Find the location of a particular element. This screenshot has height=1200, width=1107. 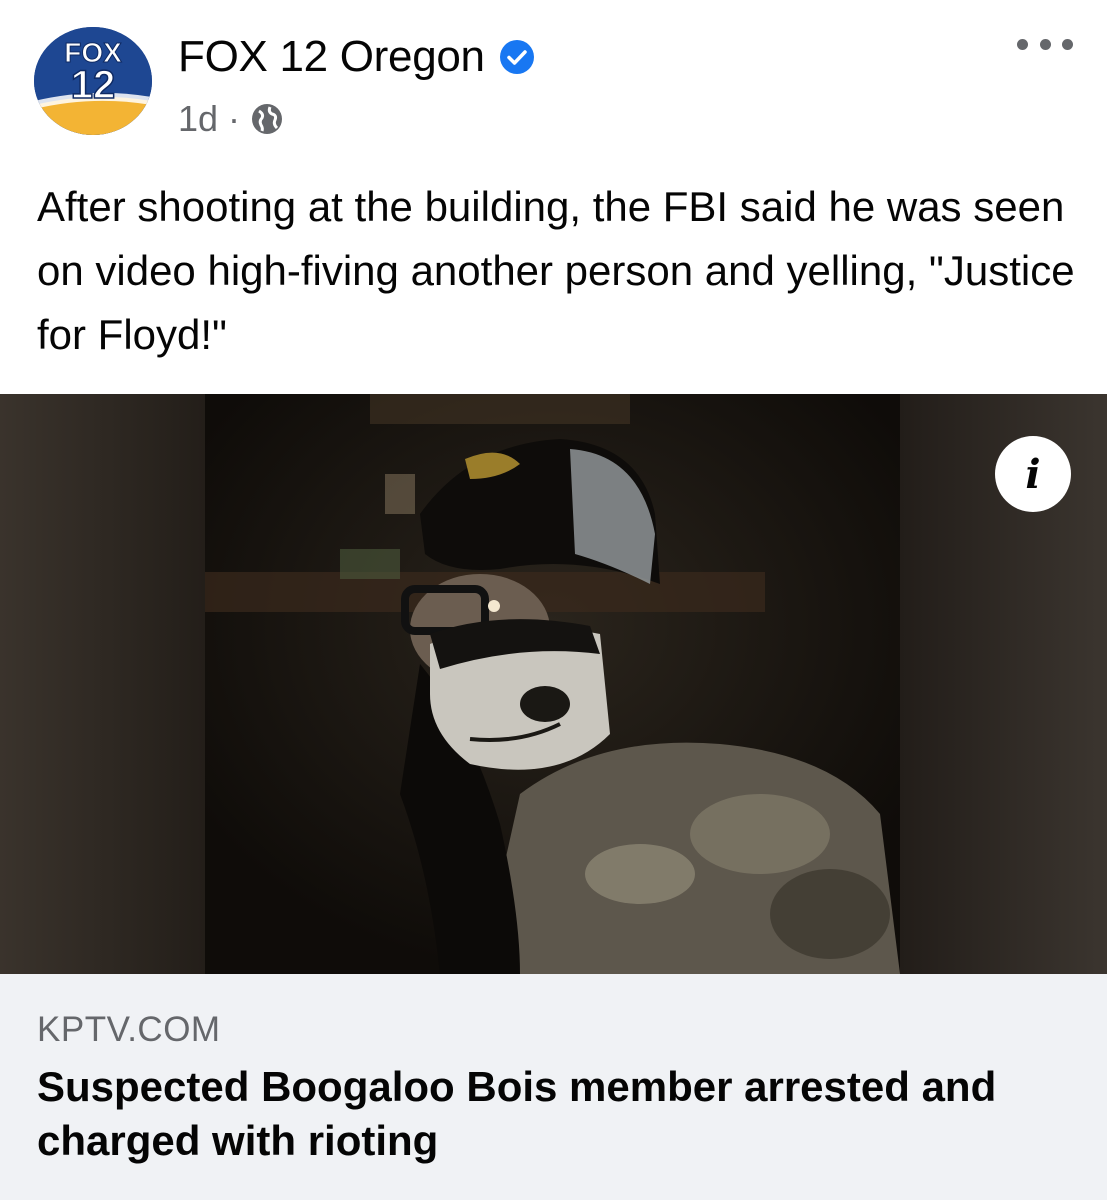

page-name-row: FOX 12 Oregon is located at coordinates (356, 57).